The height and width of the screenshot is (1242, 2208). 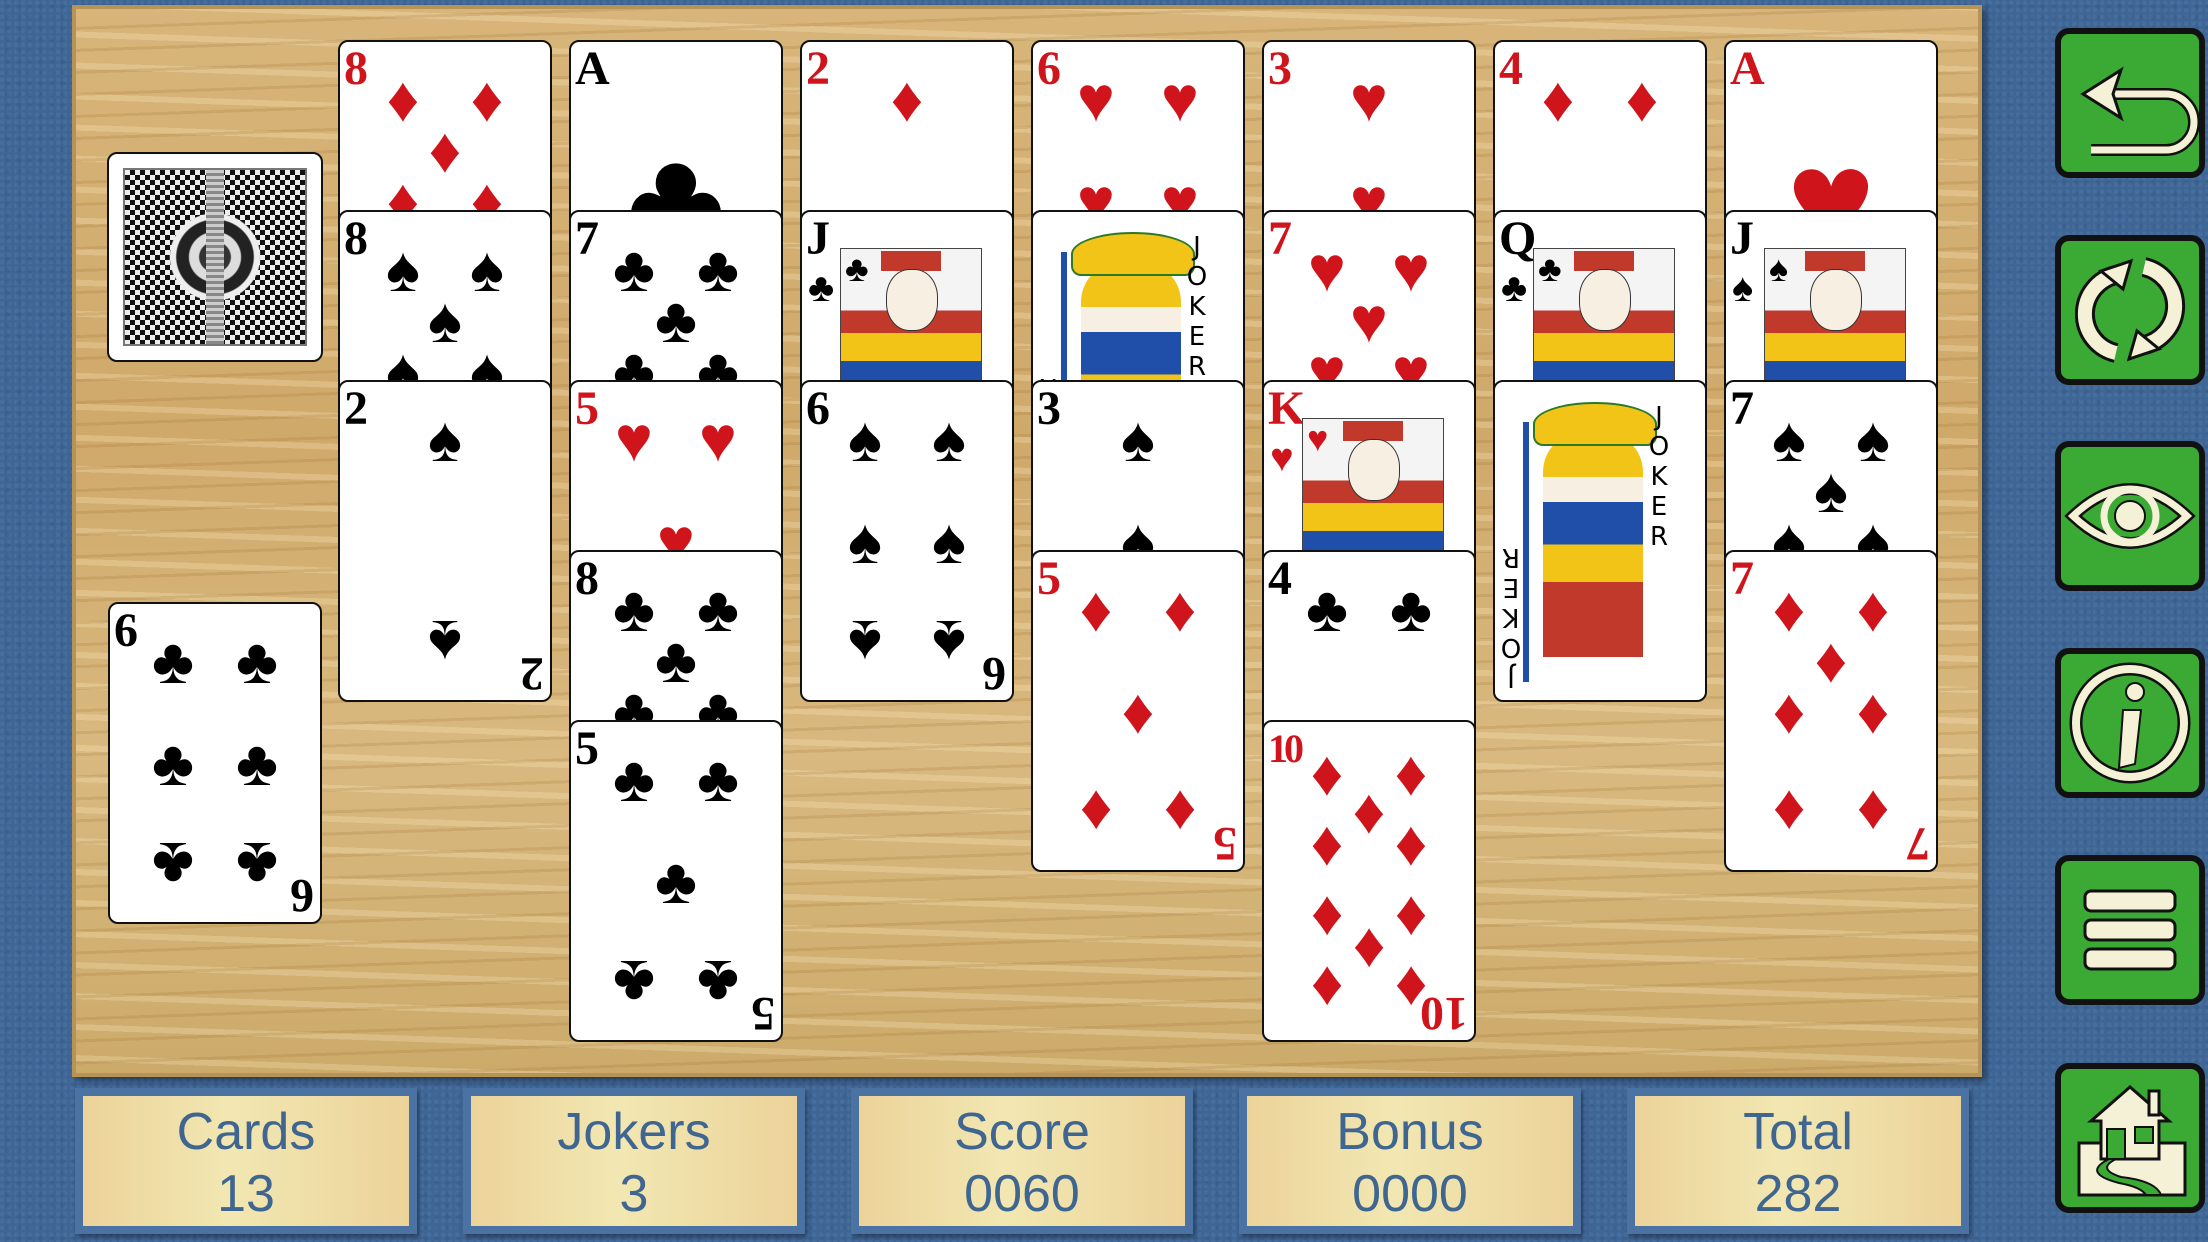 What do you see at coordinates (907, 541) in the screenshot?
I see `playing-card: 6 ♠ ♠ ♠ ♠ ♠ ♠ 6` at bounding box center [907, 541].